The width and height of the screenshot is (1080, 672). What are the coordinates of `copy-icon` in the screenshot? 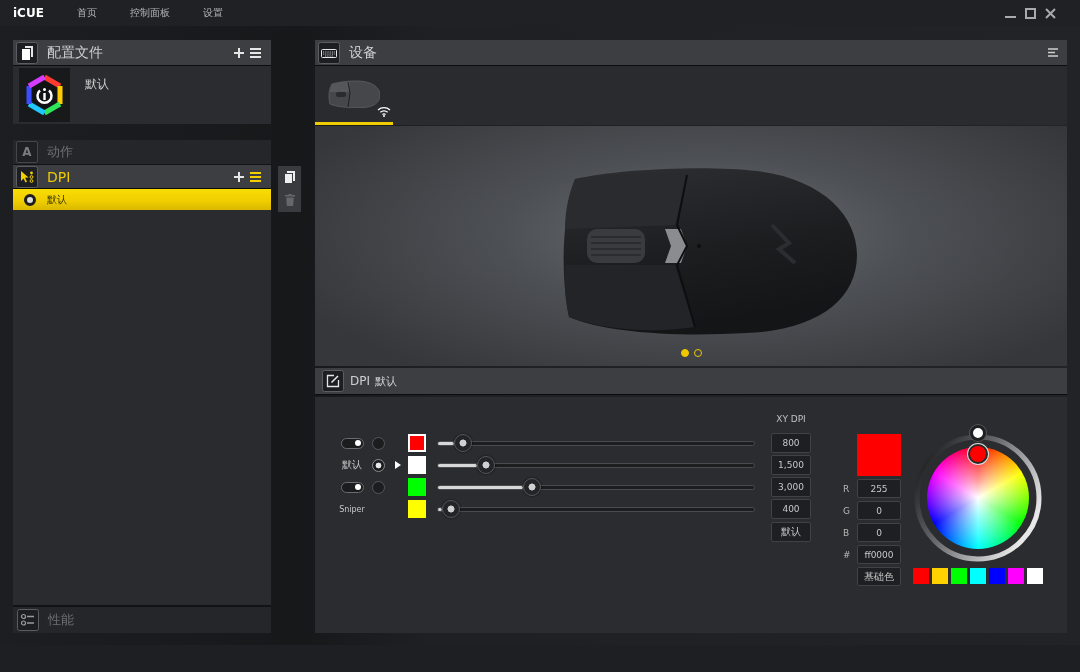 It's located at (289, 177).